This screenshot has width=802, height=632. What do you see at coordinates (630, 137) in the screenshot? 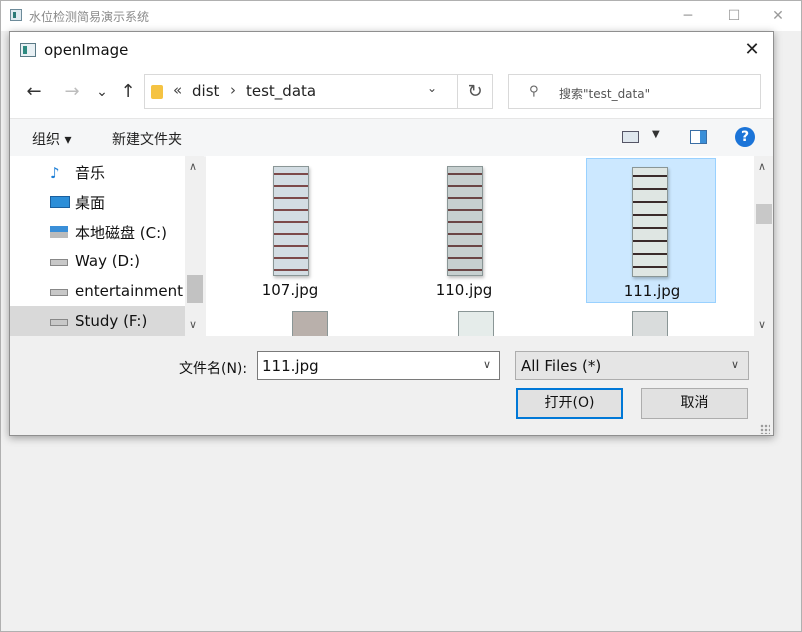
I see `change-view-icon` at bounding box center [630, 137].